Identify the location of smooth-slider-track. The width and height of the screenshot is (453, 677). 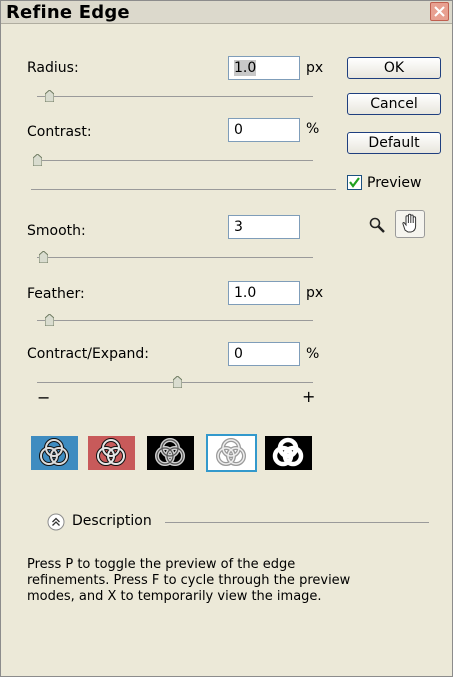
(175, 257).